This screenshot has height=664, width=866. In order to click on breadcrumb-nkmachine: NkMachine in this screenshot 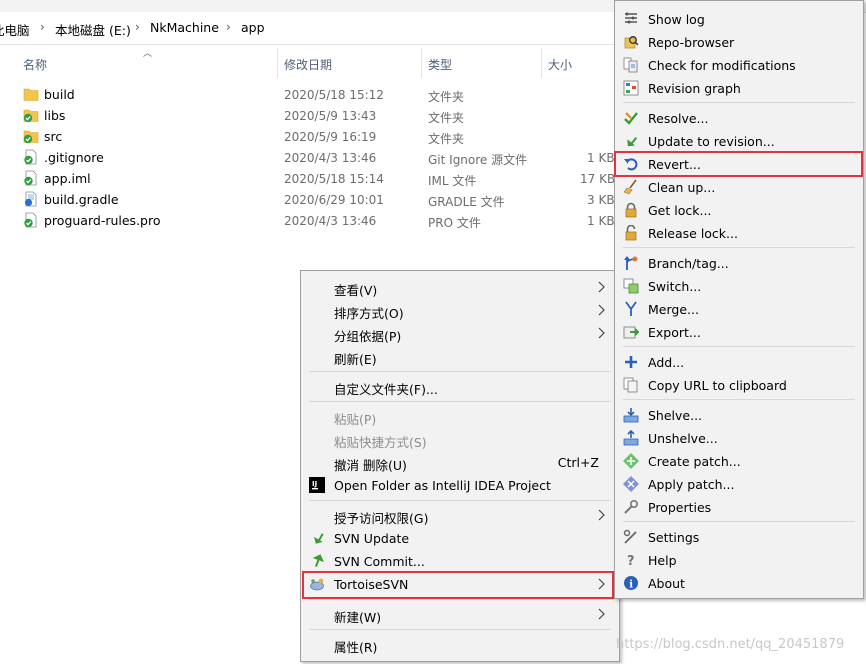, I will do `click(184, 27)`.